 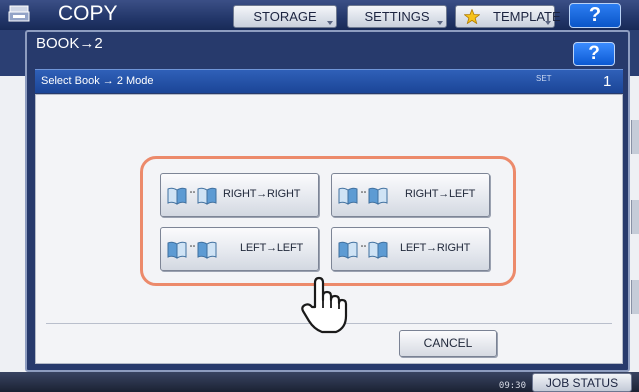 I want to click on right-to-right-button: RIGHT→RIGHT, so click(x=239, y=195).